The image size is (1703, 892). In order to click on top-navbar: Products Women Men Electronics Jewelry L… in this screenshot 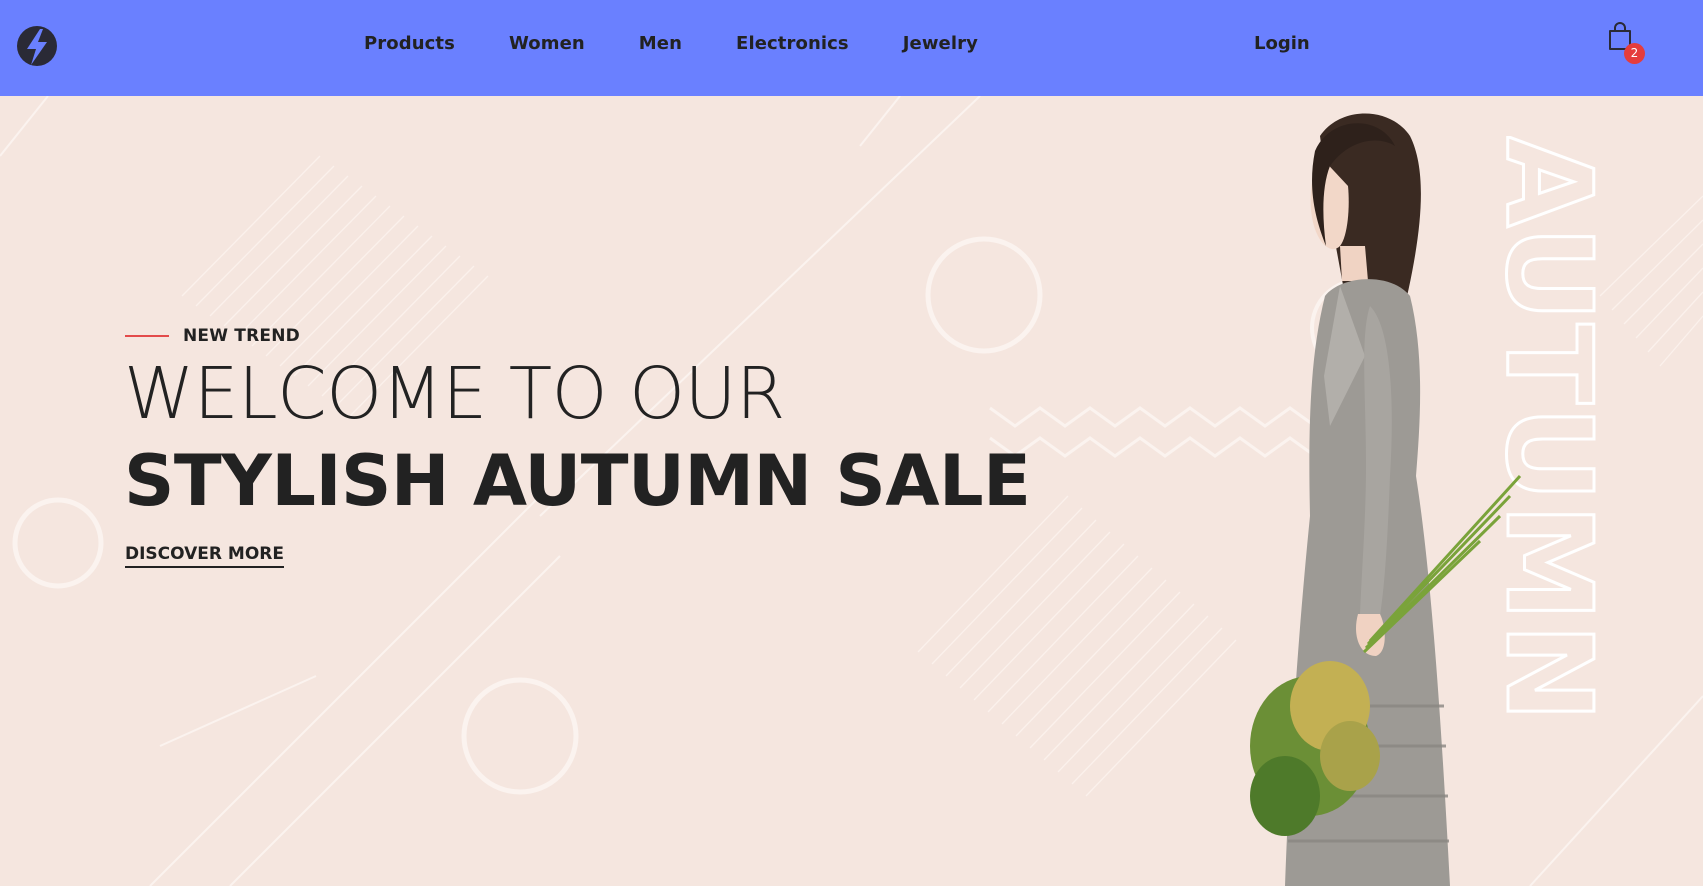, I will do `click(851, 48)`.